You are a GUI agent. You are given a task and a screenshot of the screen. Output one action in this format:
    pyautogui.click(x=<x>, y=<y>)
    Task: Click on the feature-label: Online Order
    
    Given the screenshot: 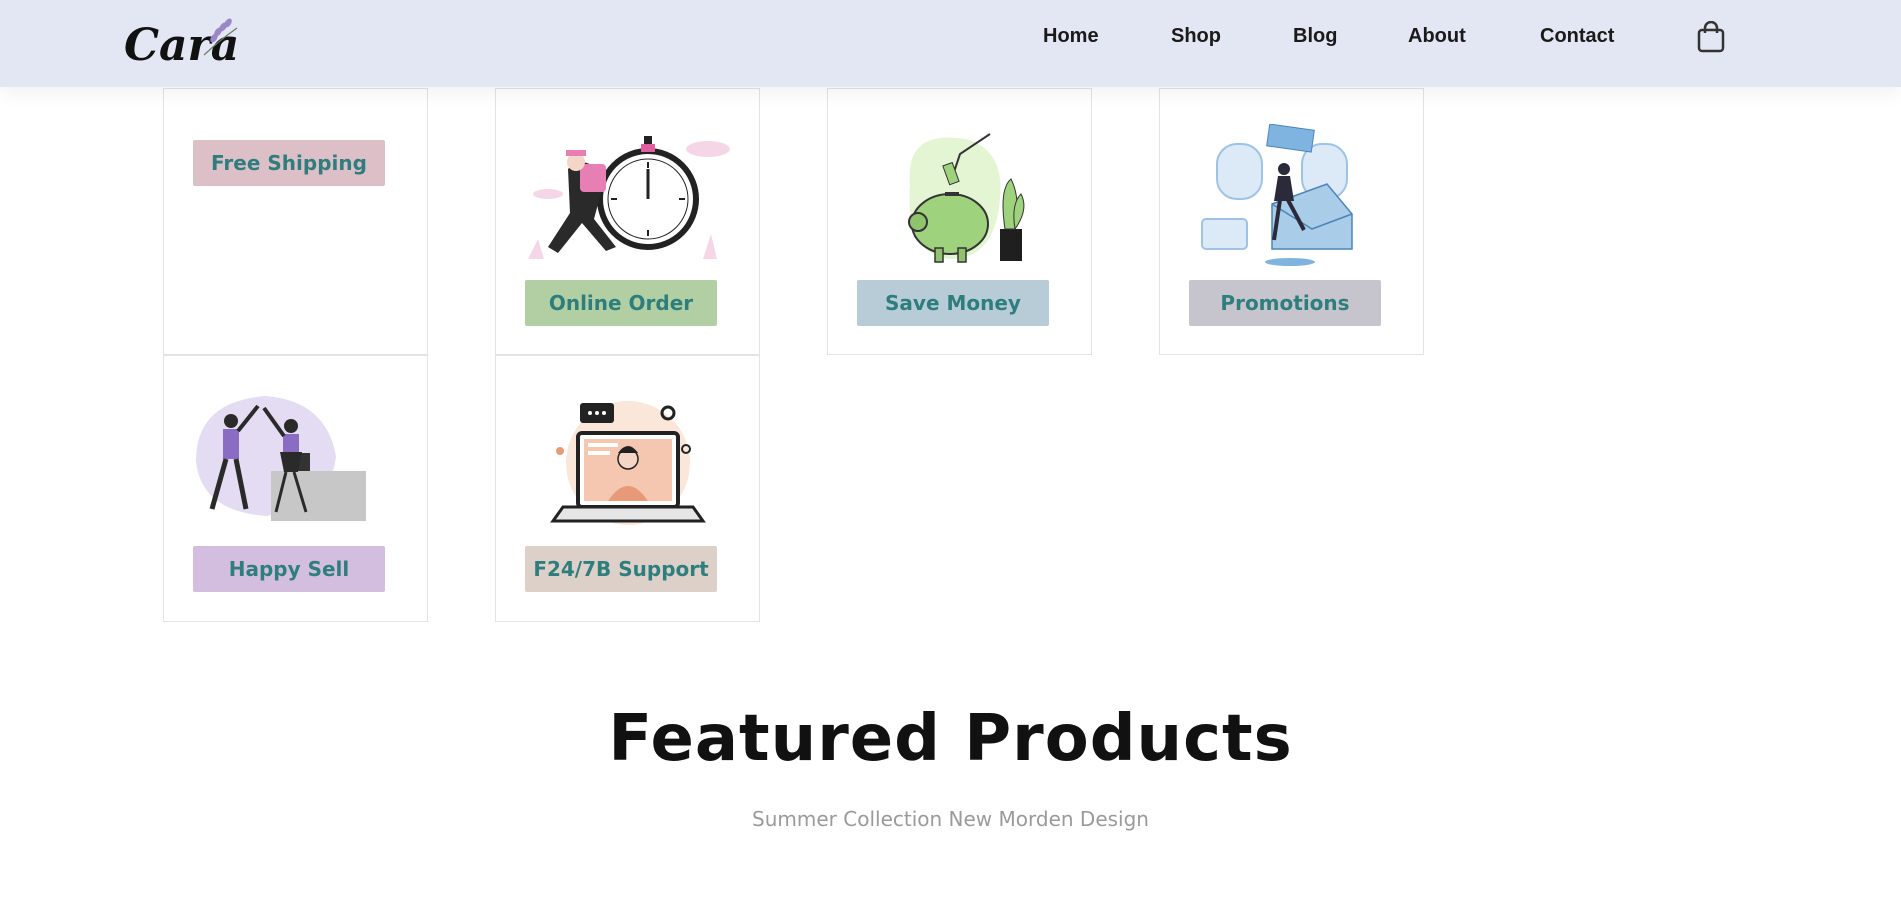 What is the action you would take?
    pyautogui.click(x=621, y=303)
    